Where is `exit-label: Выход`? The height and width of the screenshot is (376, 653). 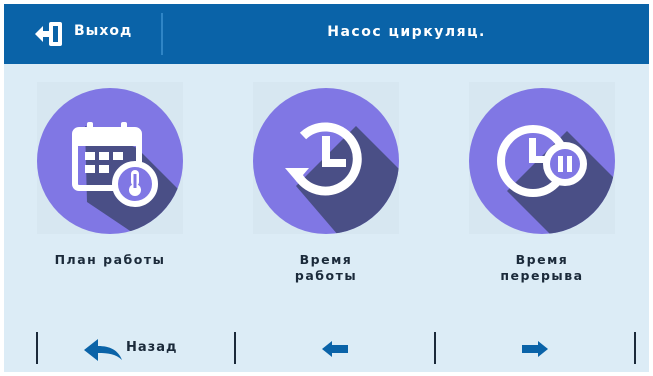 exit-label: Выход is located at coordinates (103, 31).